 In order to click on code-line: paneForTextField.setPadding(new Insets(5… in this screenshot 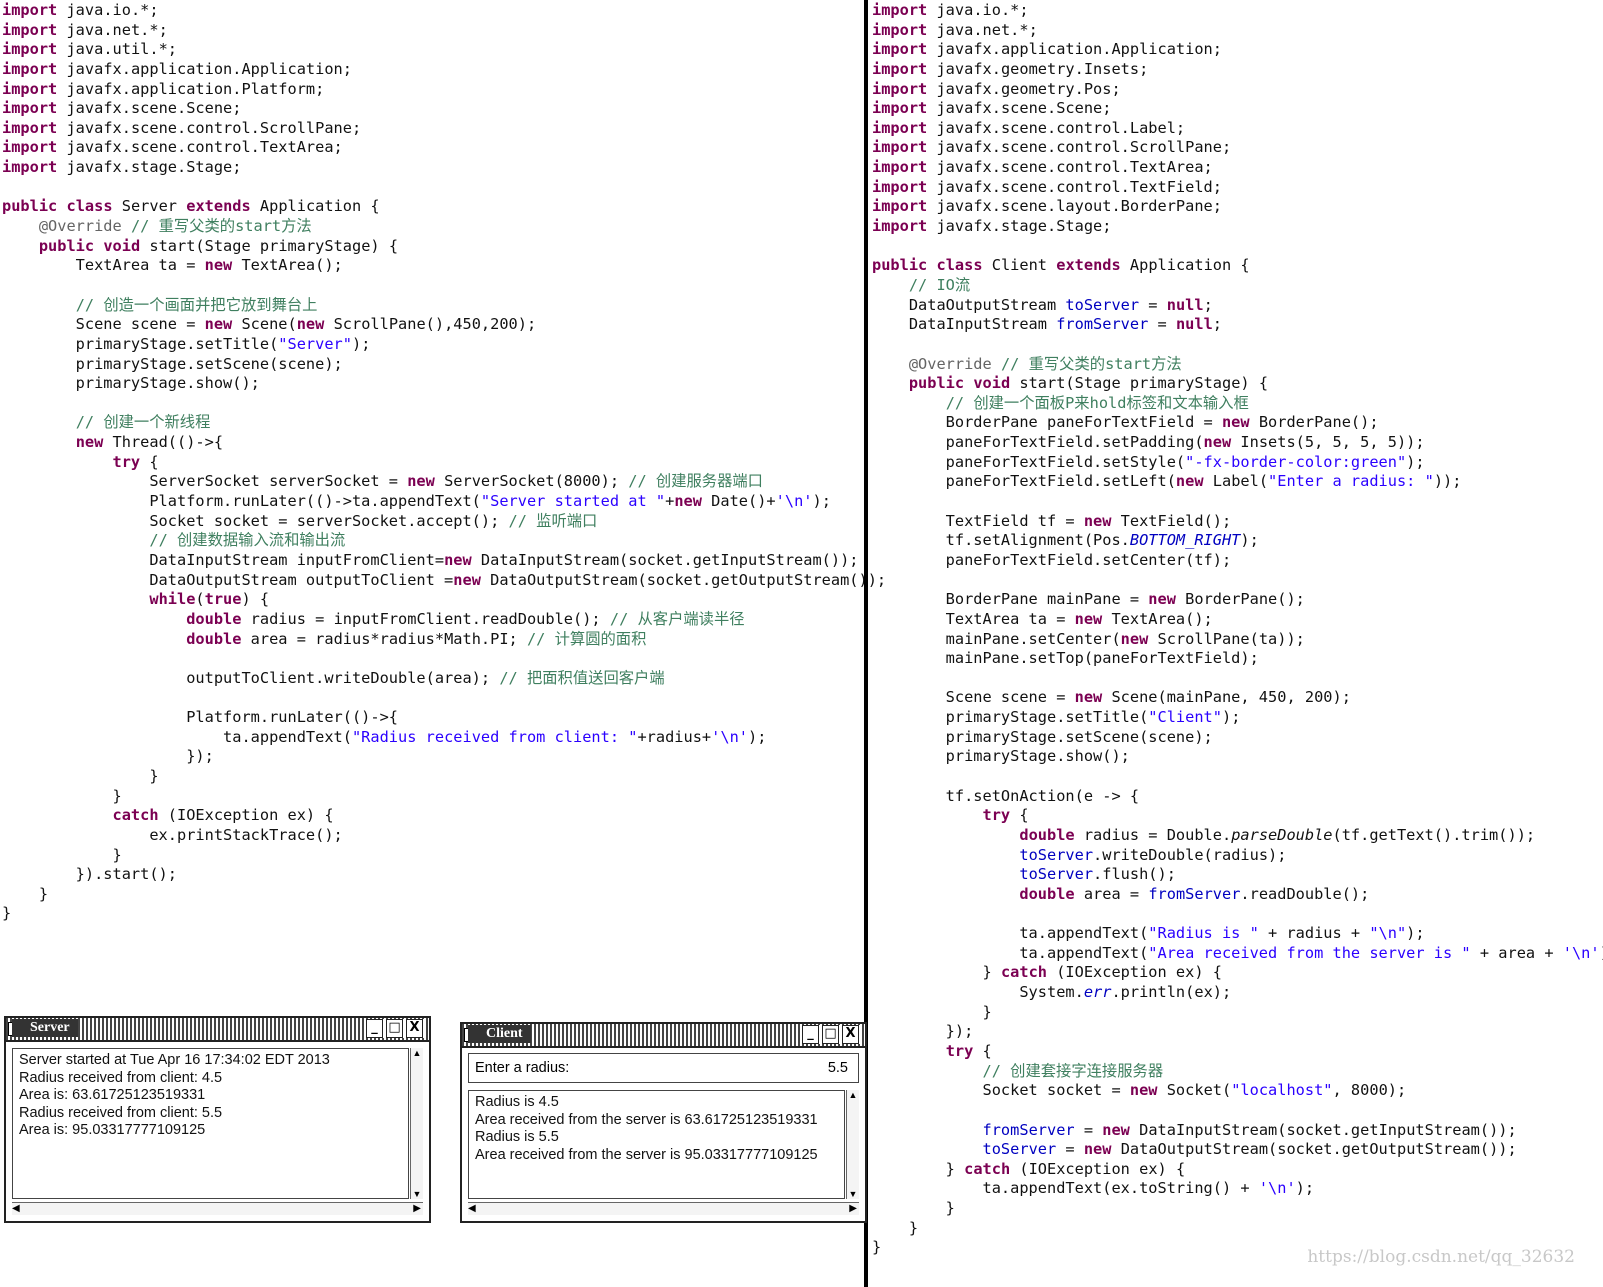, I will do `click(1148, 442)`.